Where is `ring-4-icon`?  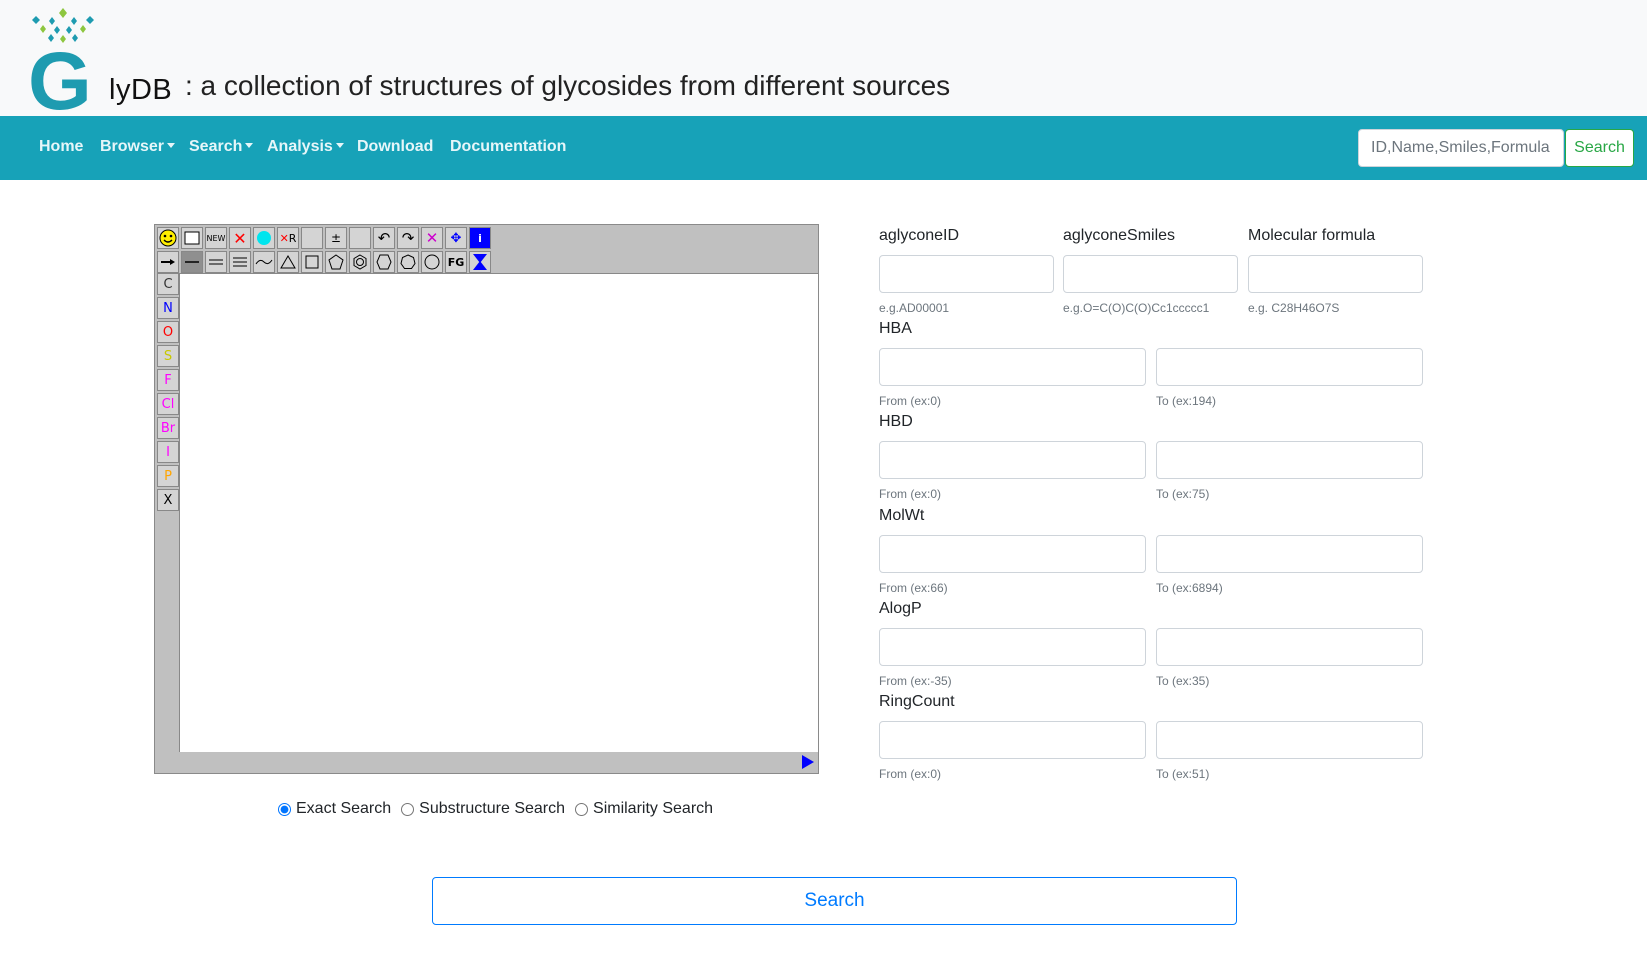
ring-4-icon is located at coordinates (312, 262).